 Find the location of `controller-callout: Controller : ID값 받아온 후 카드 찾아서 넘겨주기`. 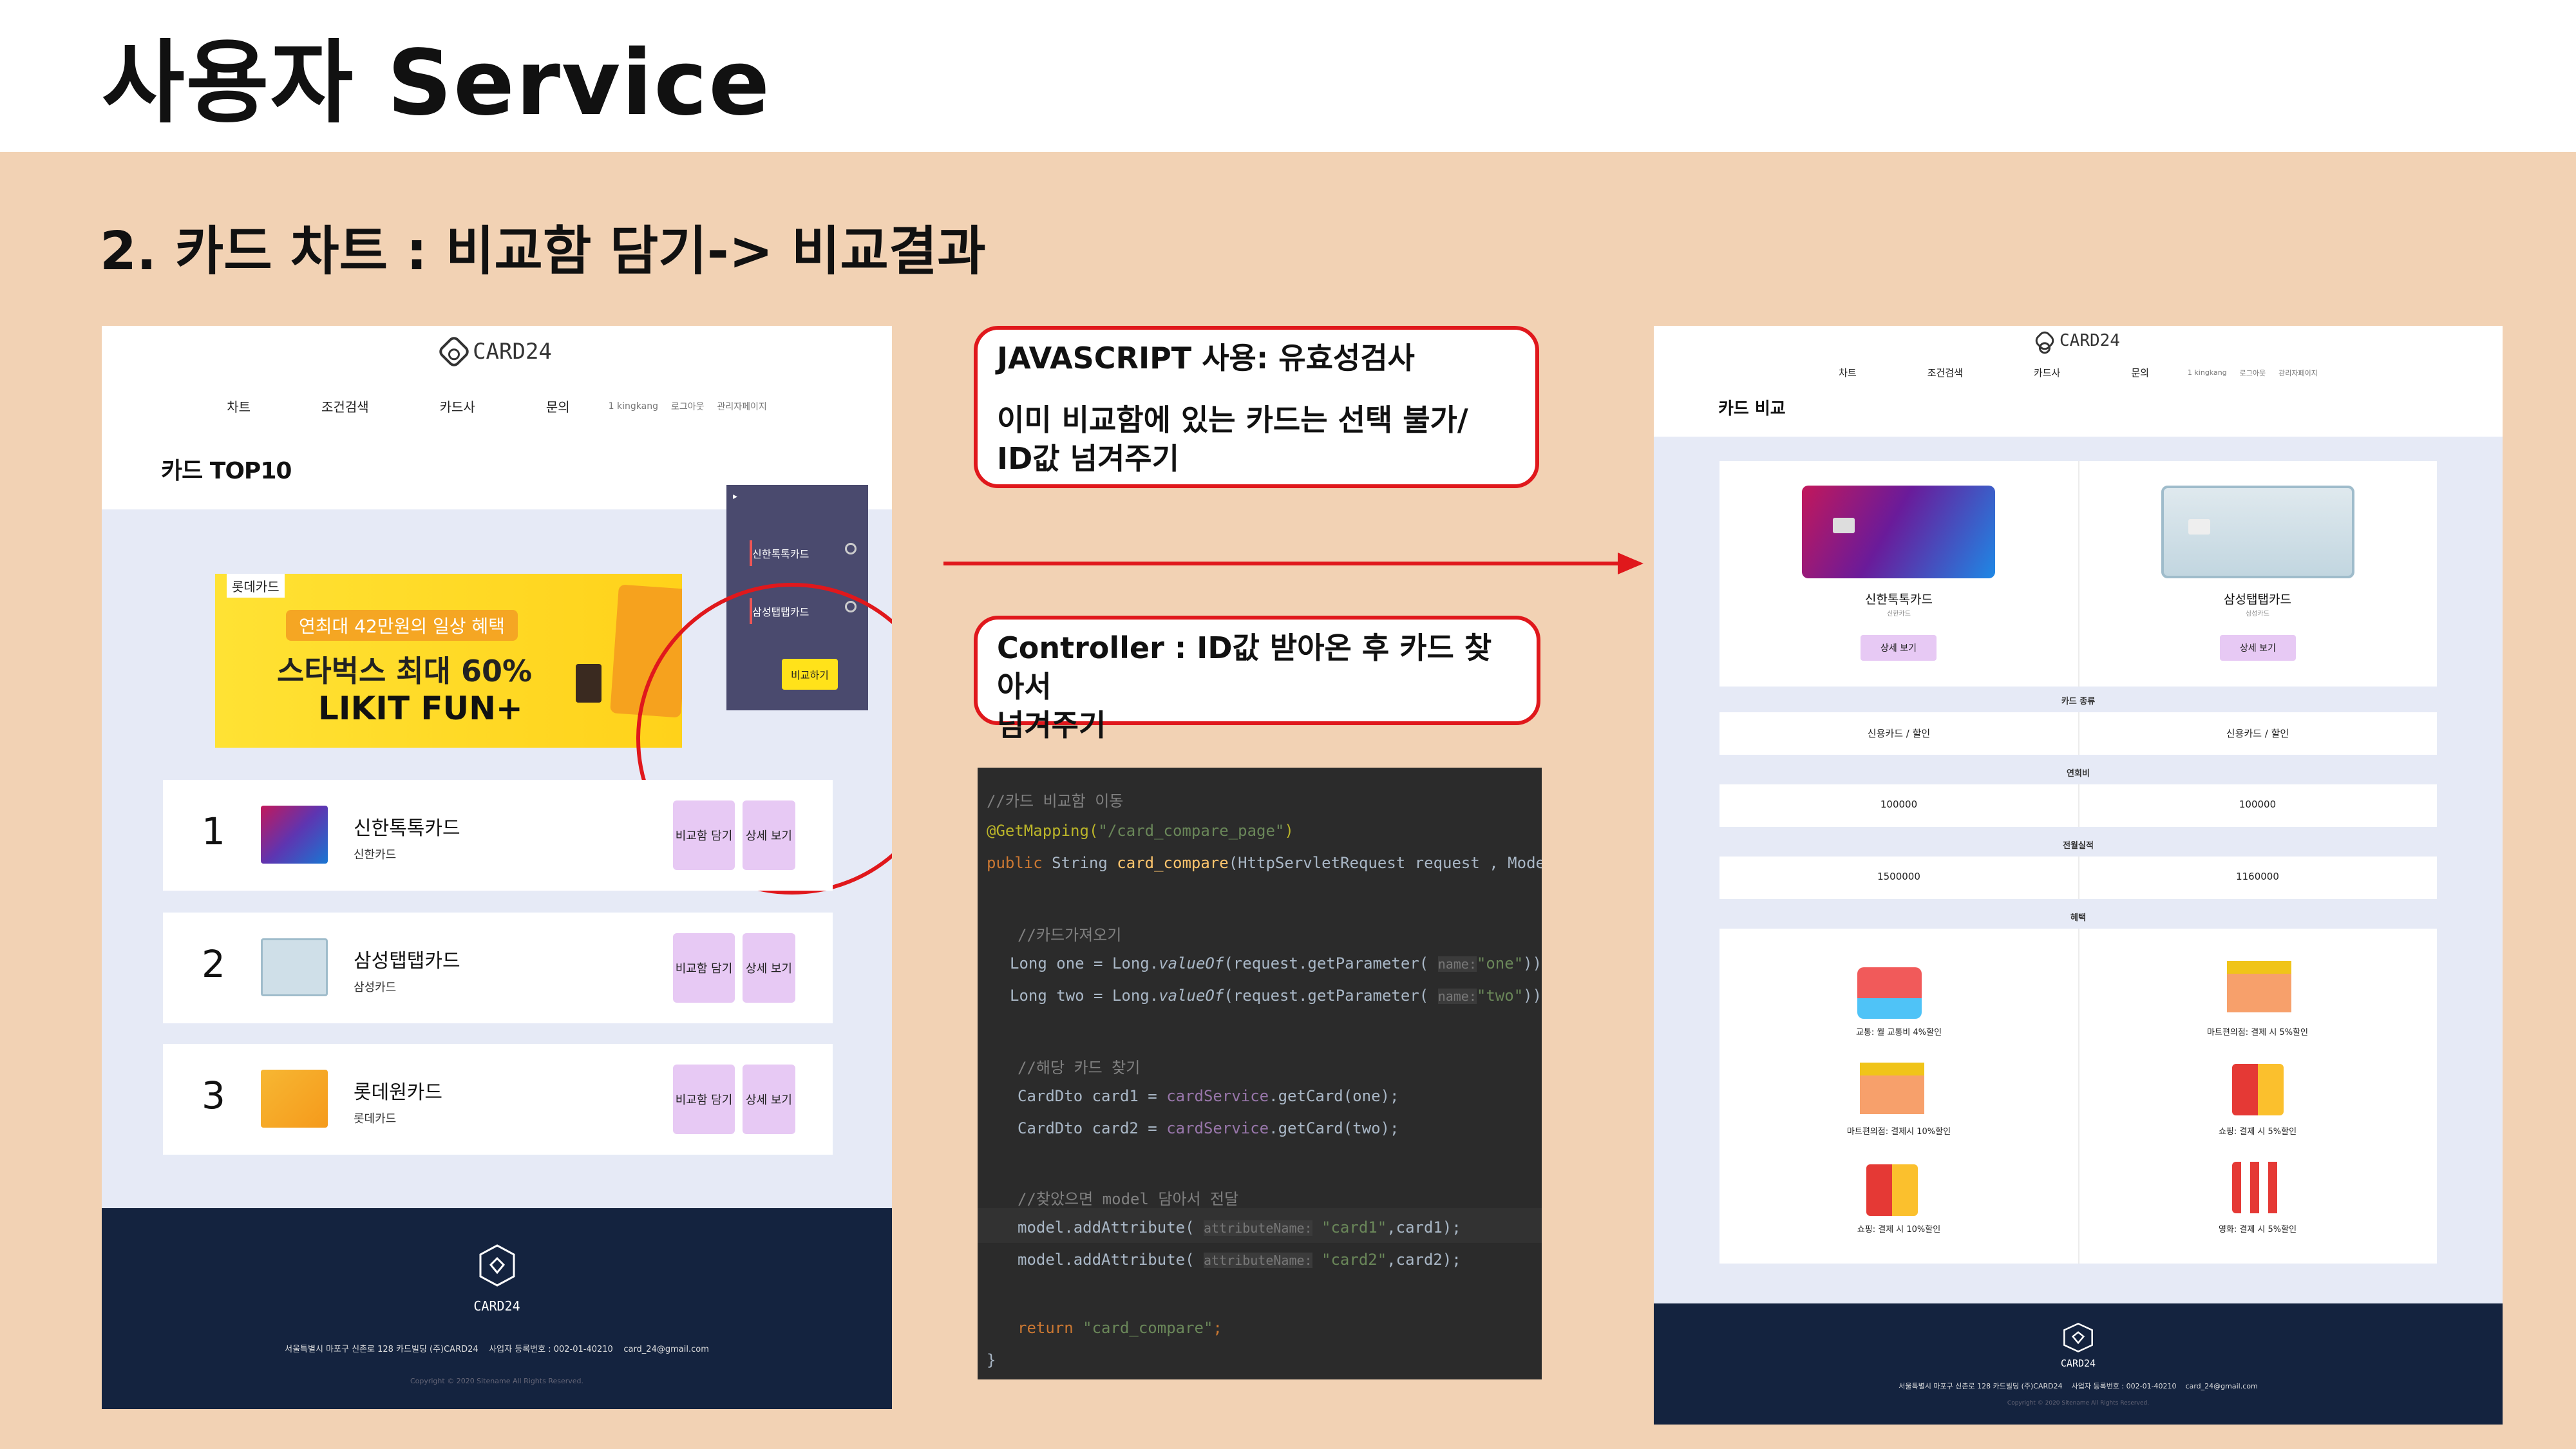

controller-callout: Controller : ID값 받아온 후 카드 찾아서 넘겨주기 is located at coordinates (1257, 680).